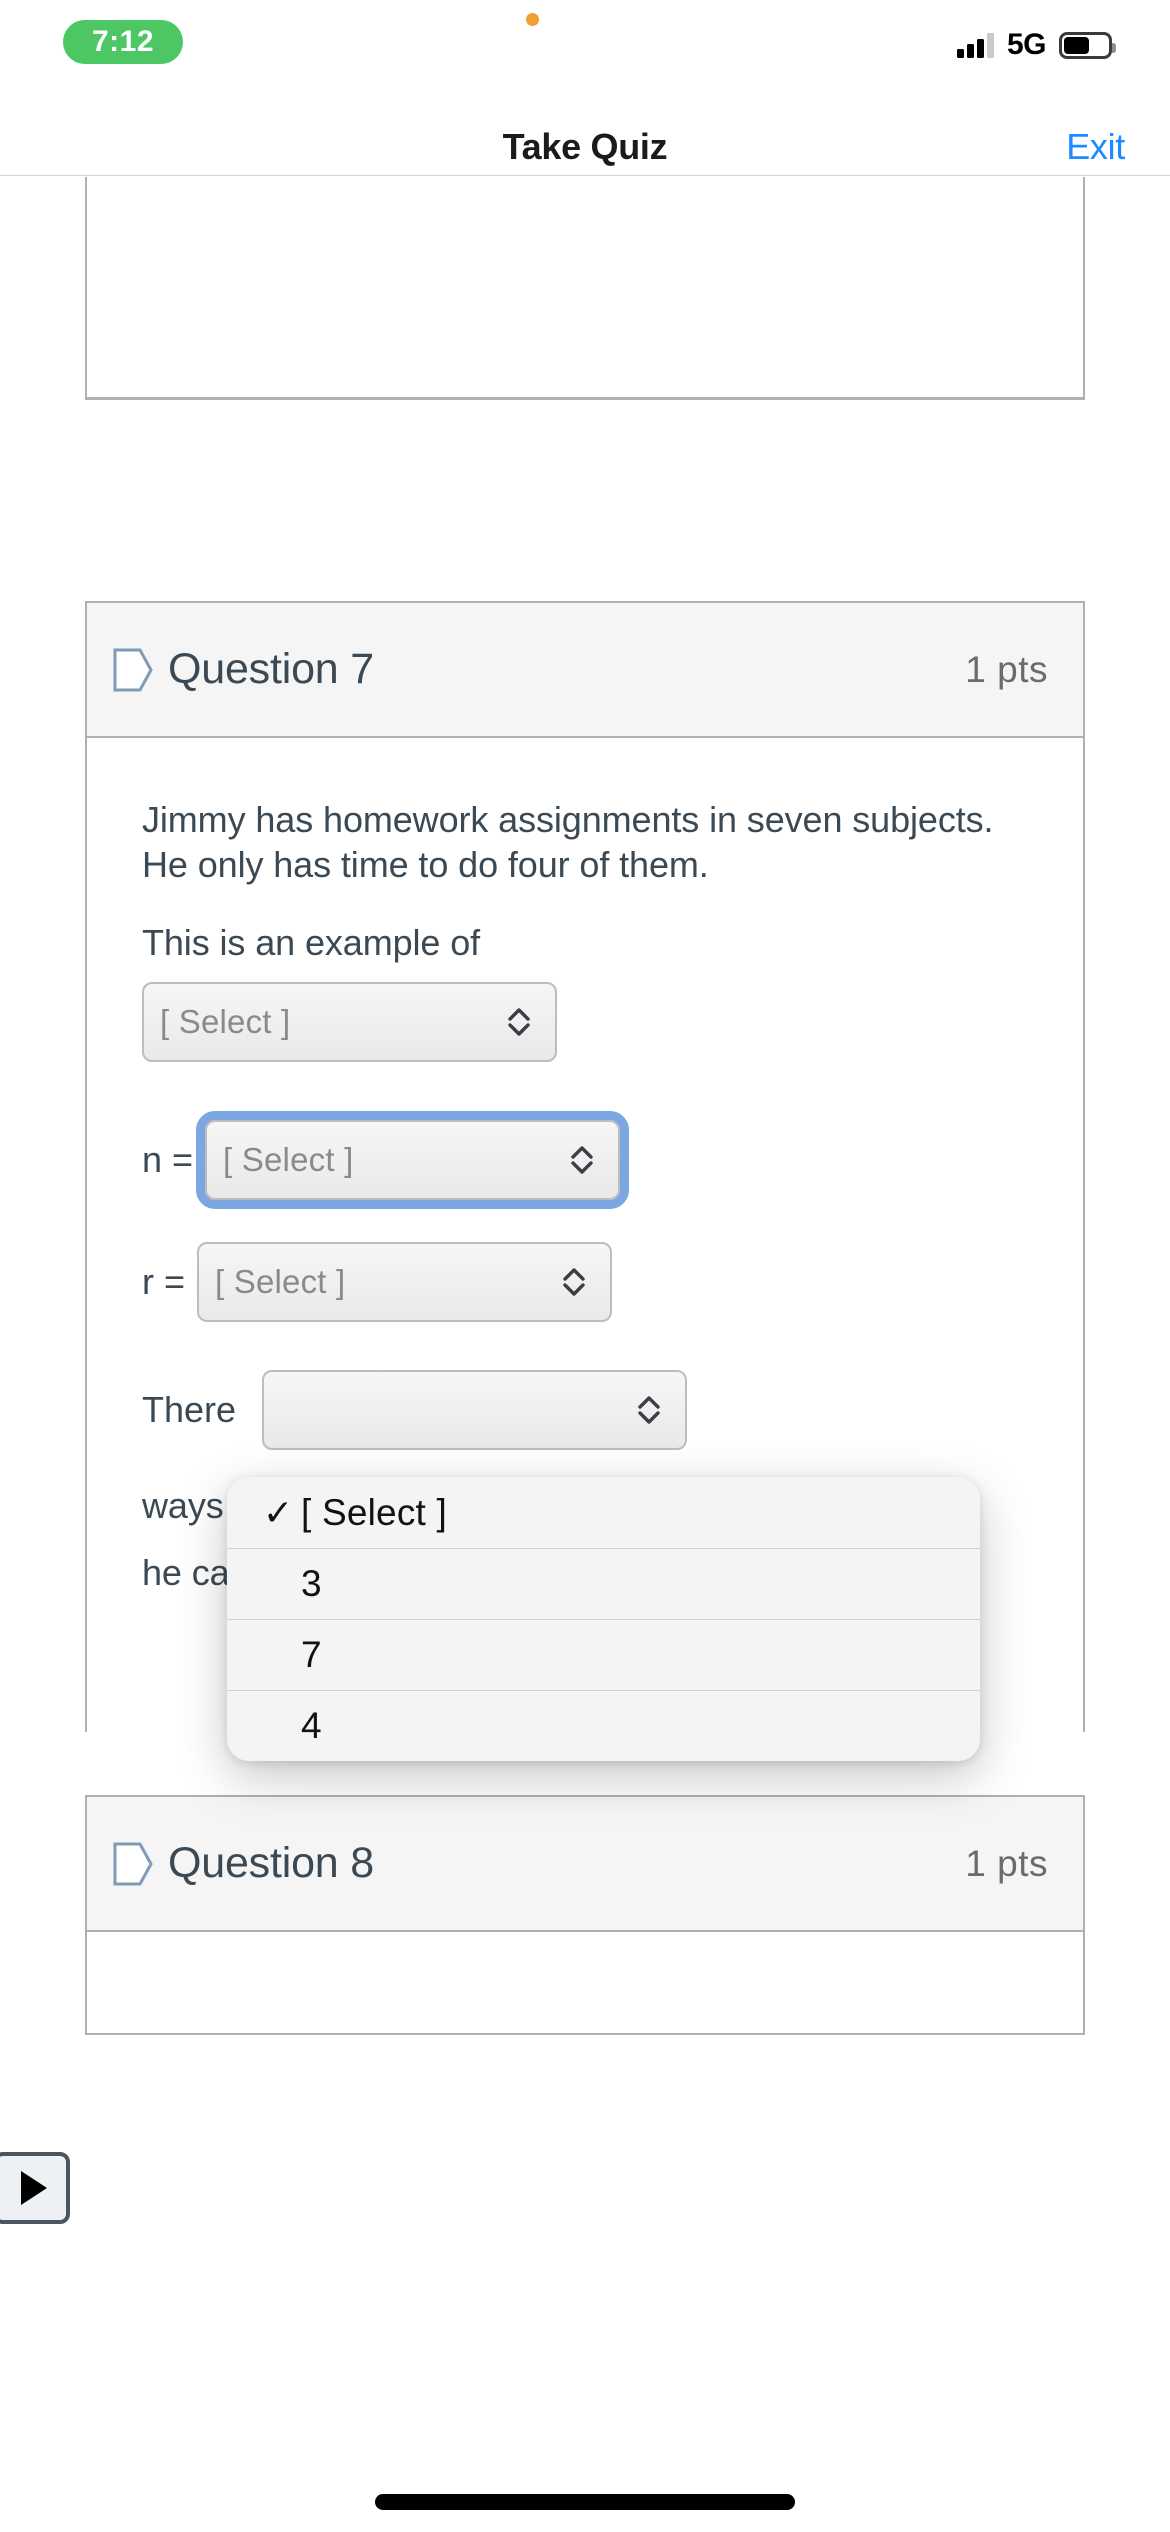 The height and width of the screenshot is (2532, 1170). I want to click on orange-privacy-dot-icon, so click(532, 19).